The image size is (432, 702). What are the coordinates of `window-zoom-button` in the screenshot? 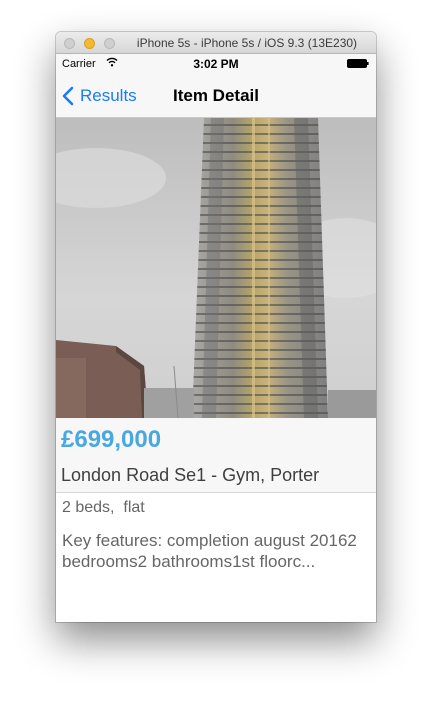 It's located at (109, 43).